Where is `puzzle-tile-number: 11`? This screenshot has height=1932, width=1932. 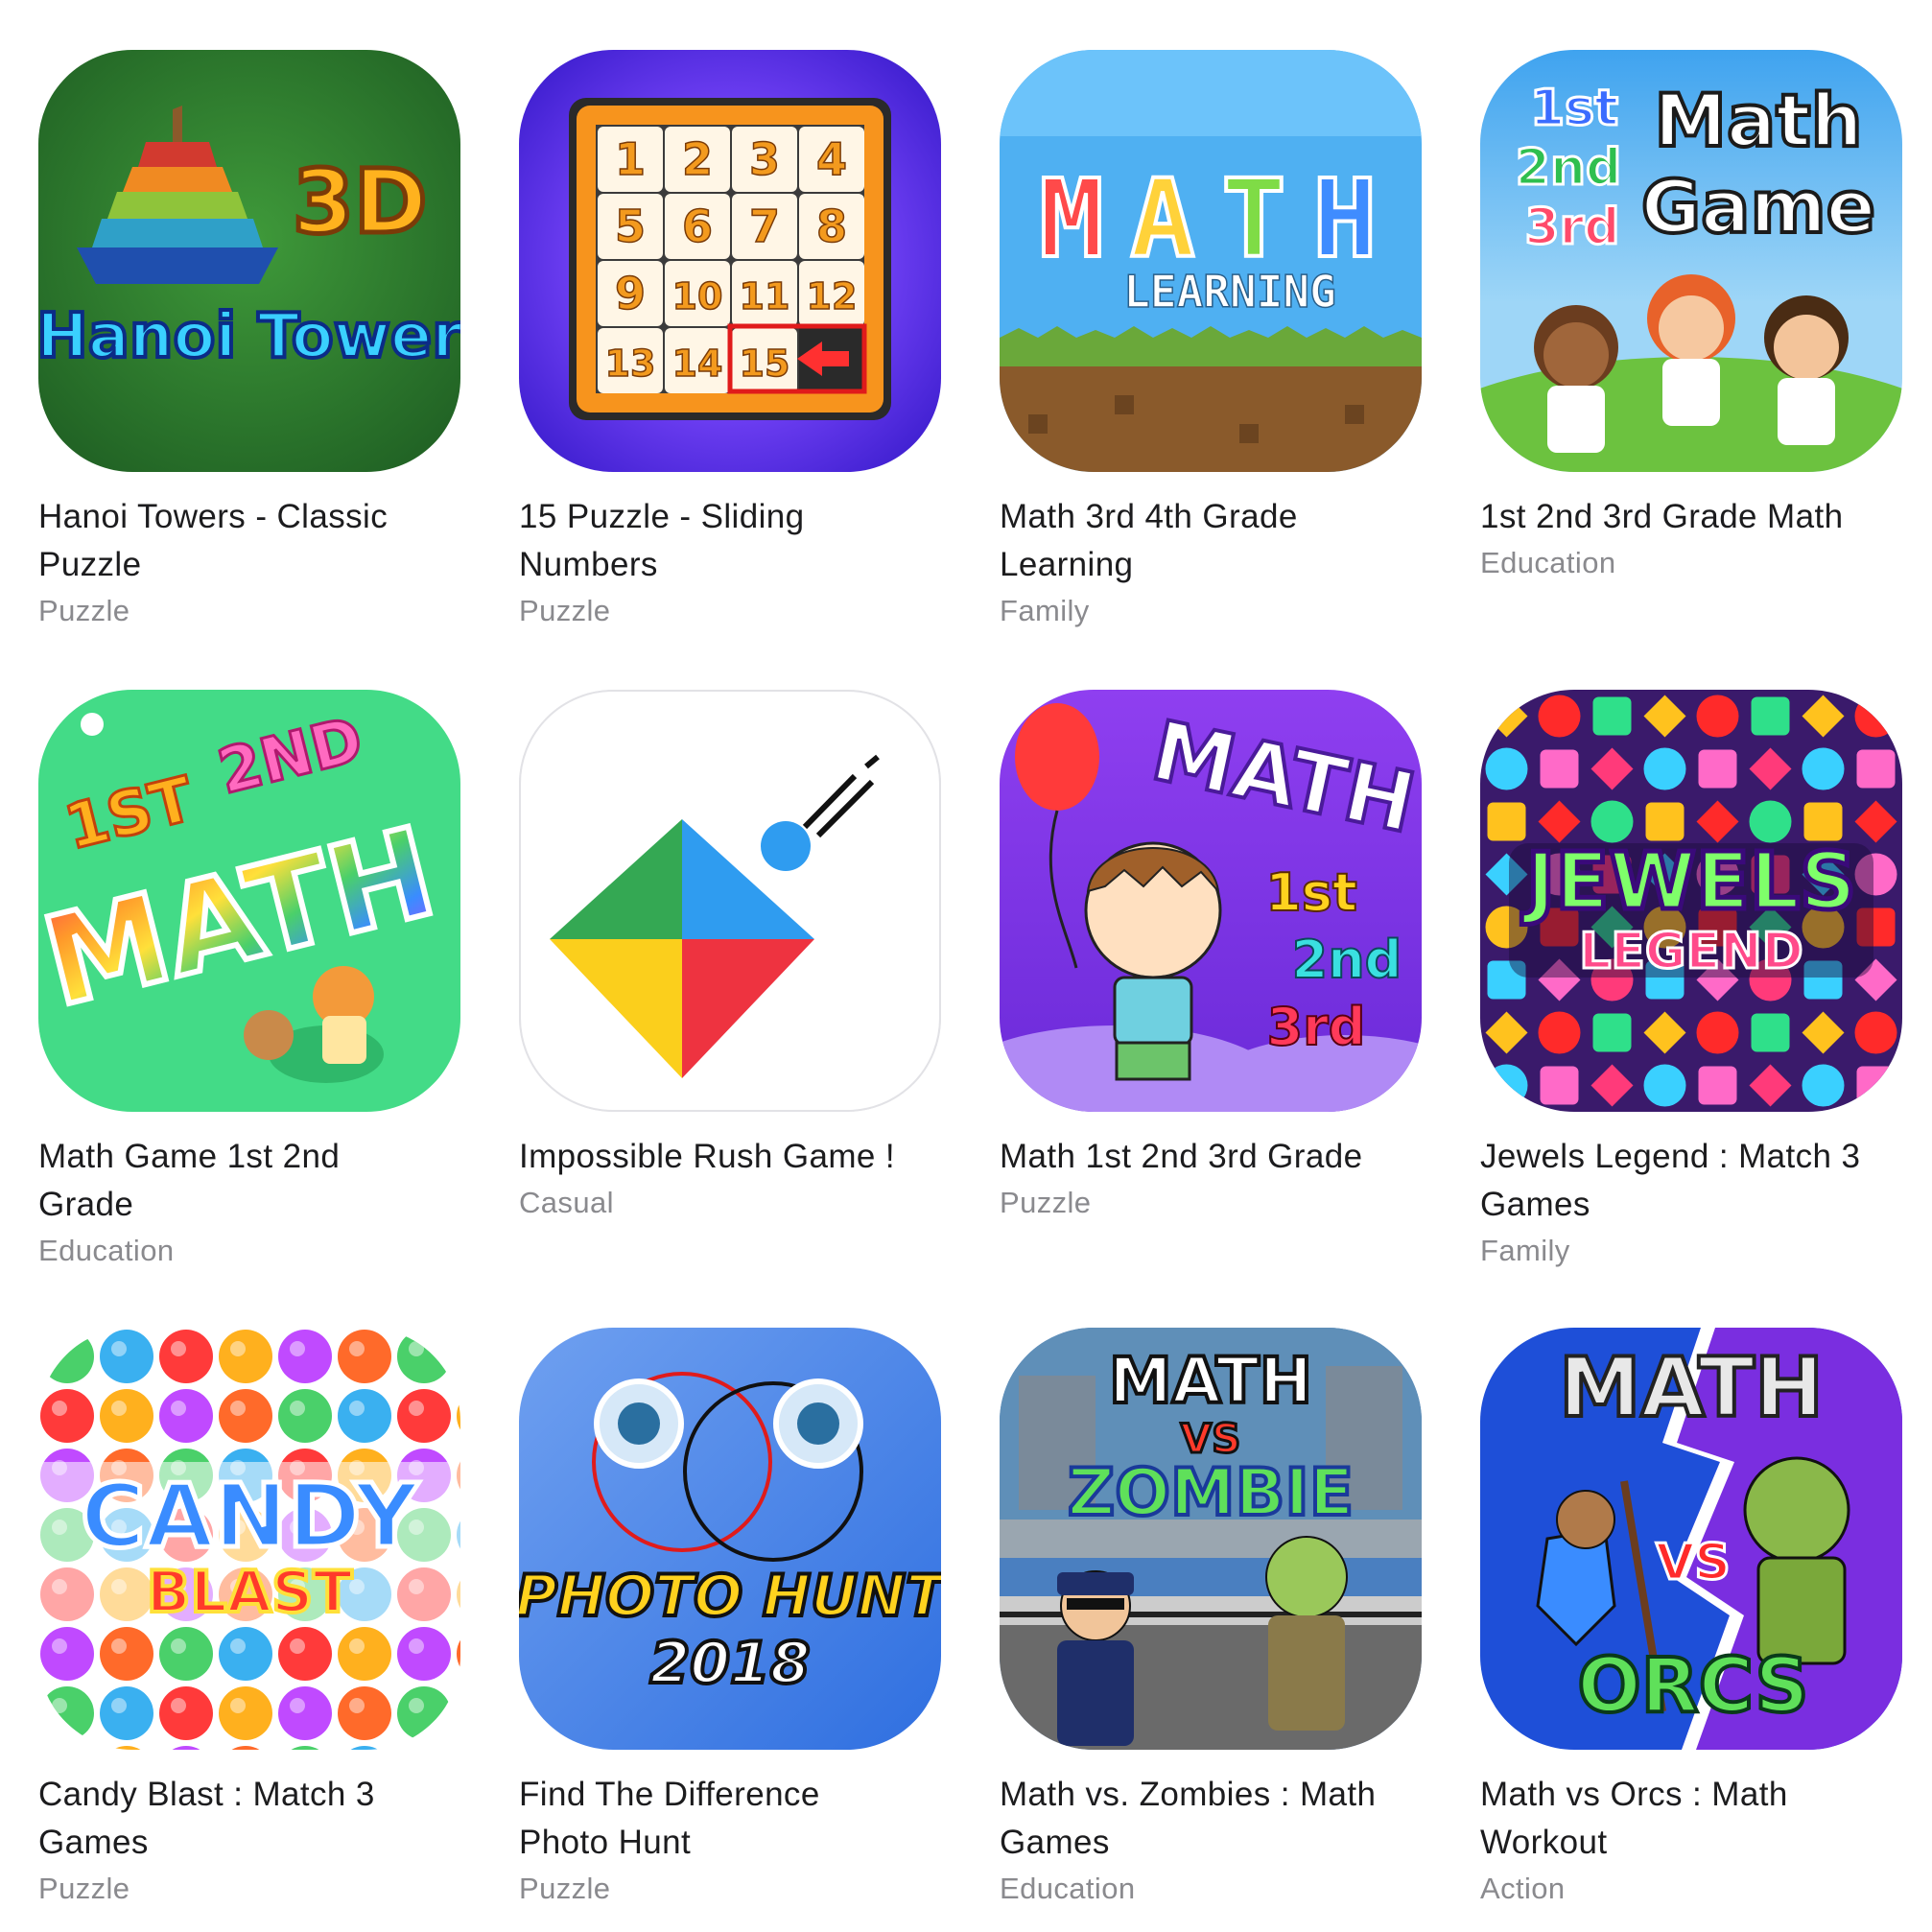
puzzle-tile-number: 11 is located at coordinates (765, 296).